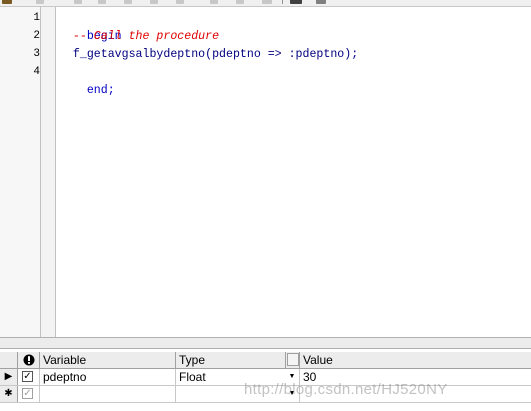  I want to click on toolbar, so click(265, 3).